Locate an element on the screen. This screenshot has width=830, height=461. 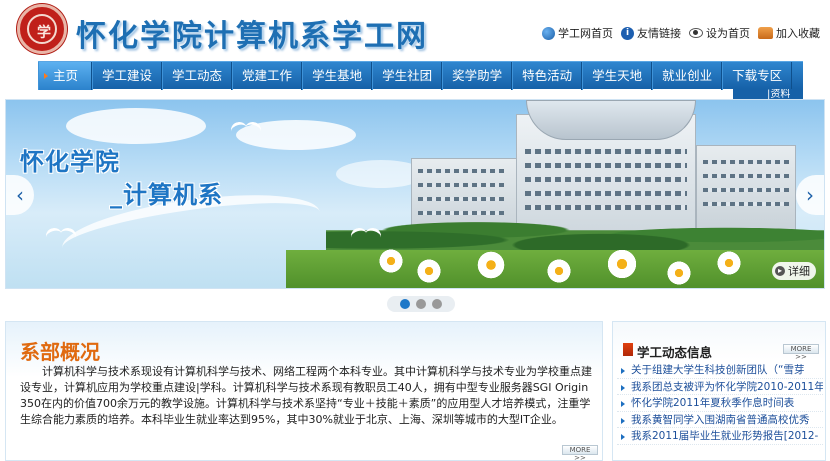
nav-item-employment: 就业创业 is located at coordinates (687, 76).